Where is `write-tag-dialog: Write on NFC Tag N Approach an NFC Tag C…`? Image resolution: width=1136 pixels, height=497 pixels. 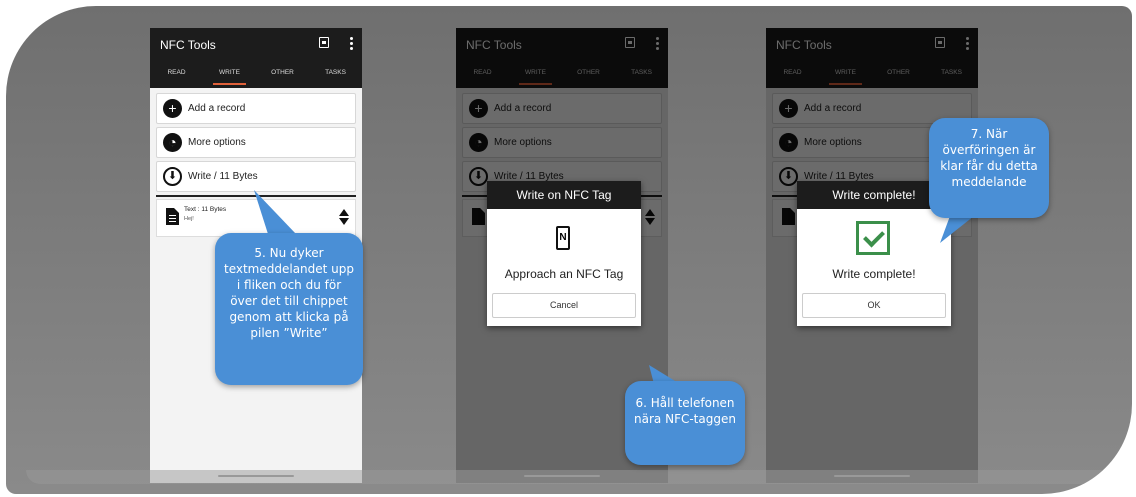 write-tag-dialog: Write on NFC Tag N Approach an NFC Tag C… is located at coordinates (564, 253).